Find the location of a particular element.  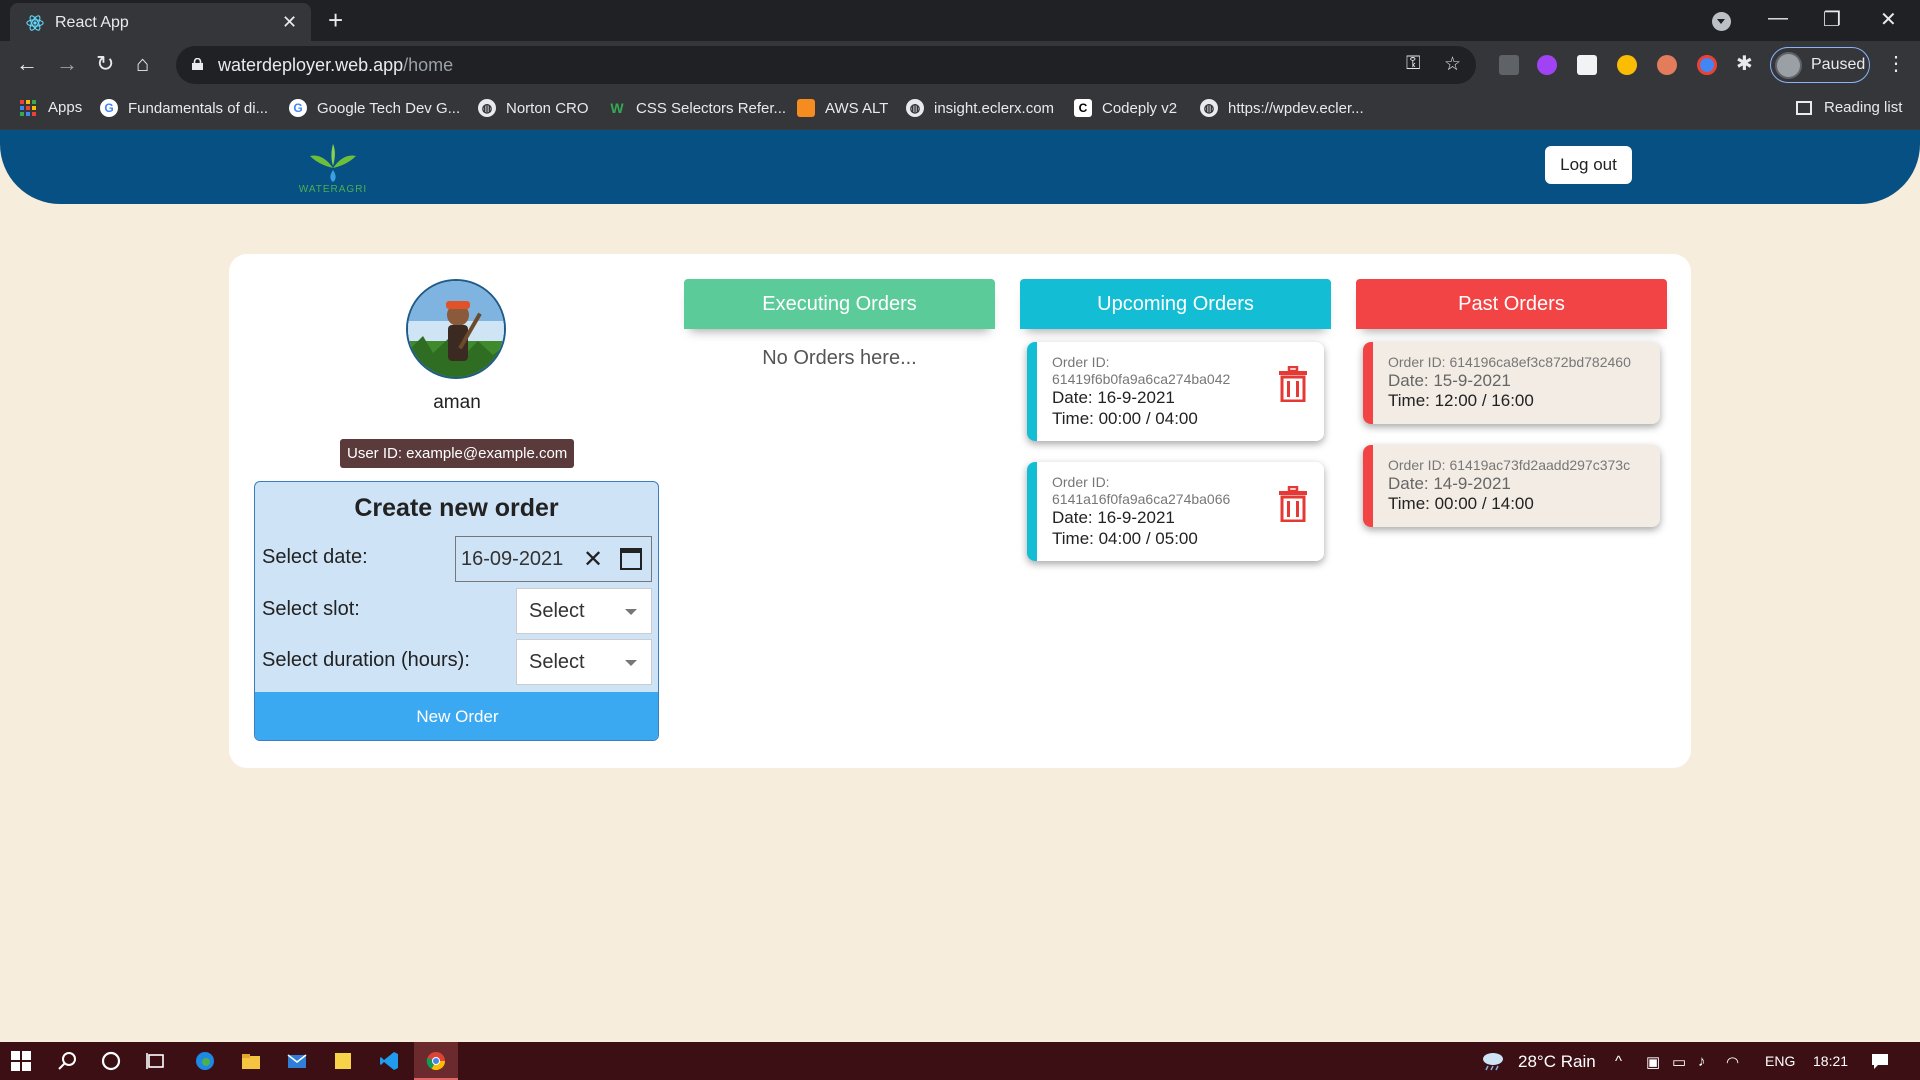

reading-list-icon is located at coordinates (1804, 107).